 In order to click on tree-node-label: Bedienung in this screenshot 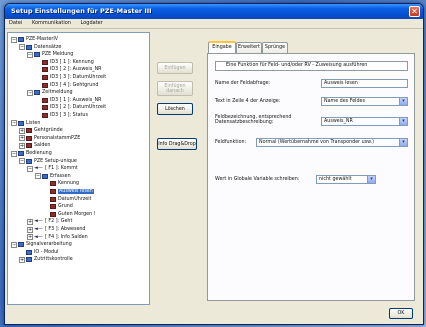, I will do `click(39, 153)`.